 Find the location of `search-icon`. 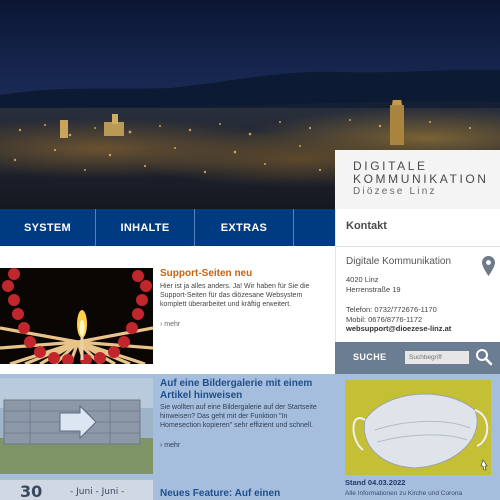

search-icon is located at coordinates (484, 357).